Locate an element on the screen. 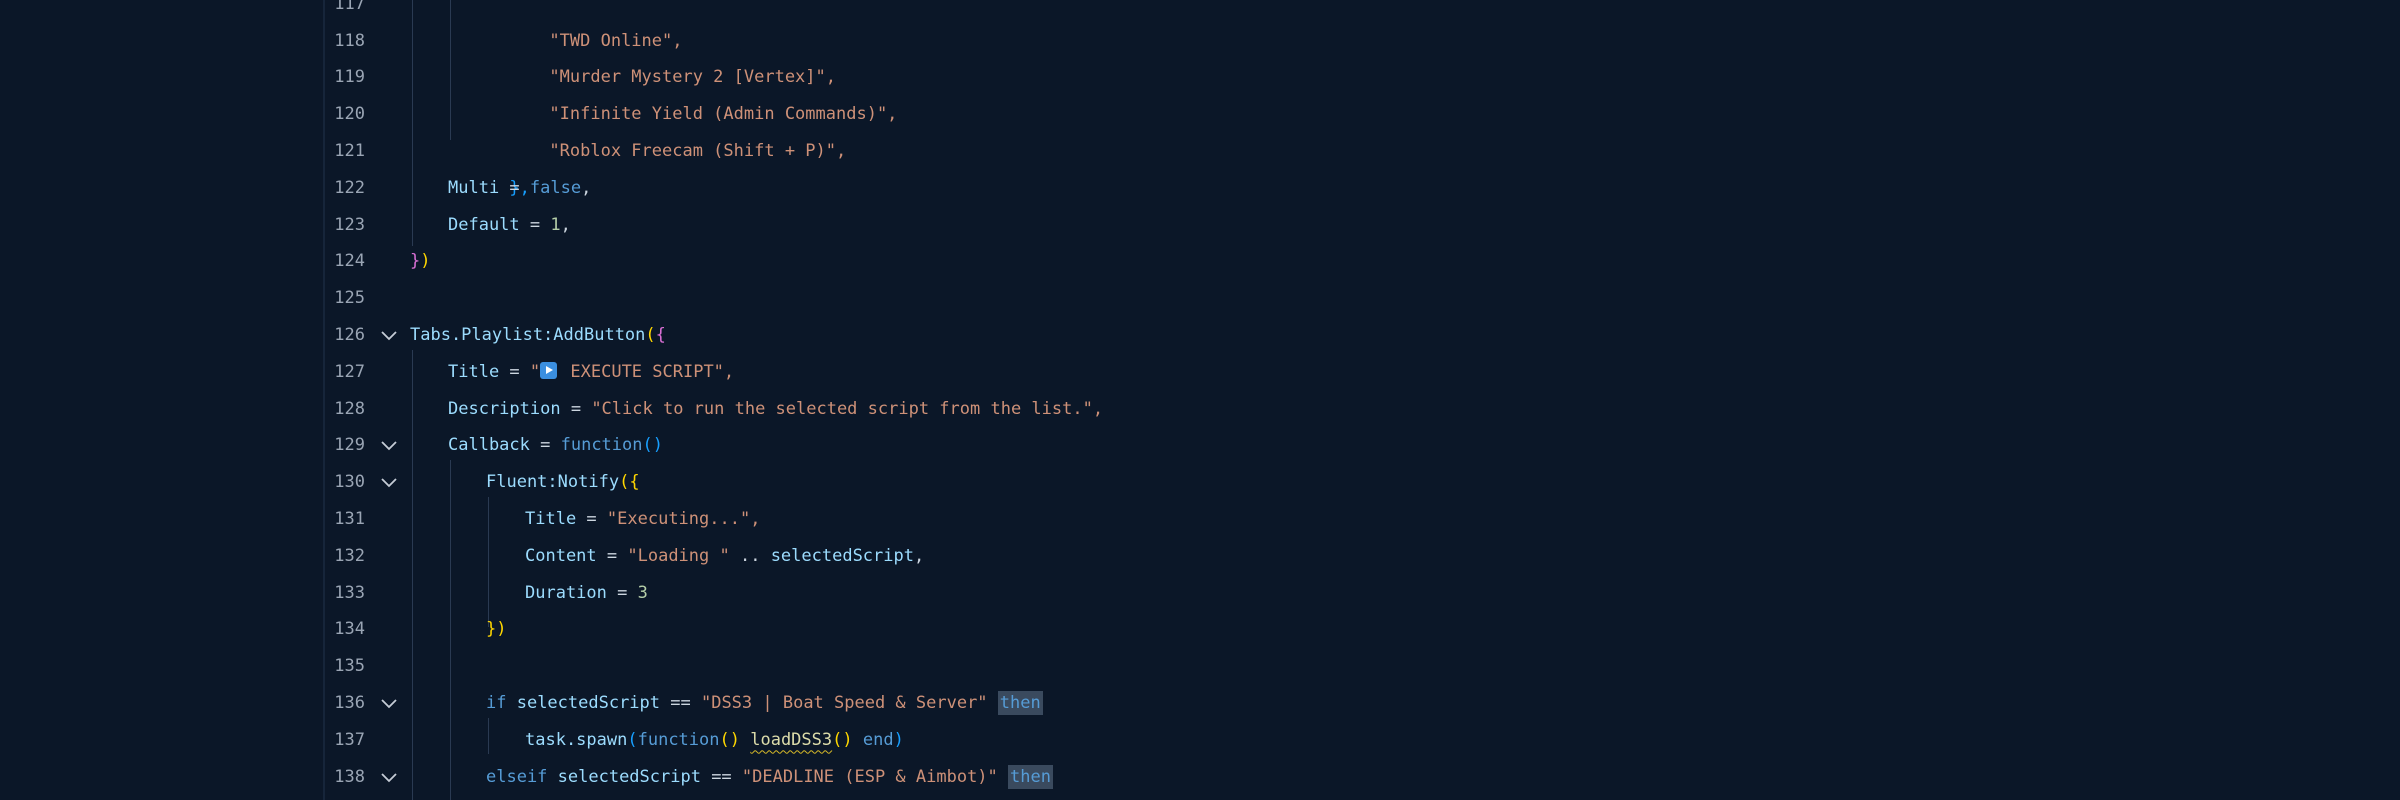 The width and height of the screenshot is (2400, 800). property-name: Description is located at coordinates (504, 408).